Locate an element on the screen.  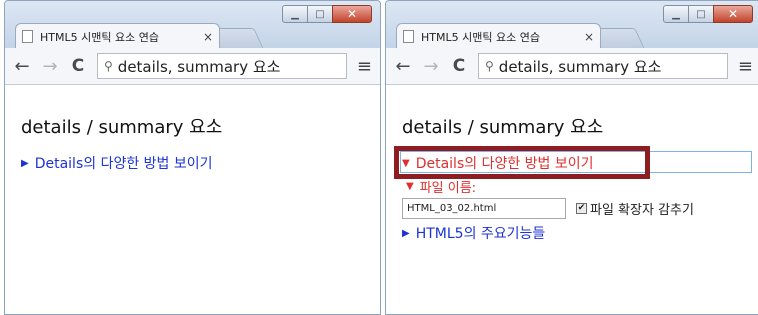
filename-label: 파일 이름: is located at coordinates (448, 188).